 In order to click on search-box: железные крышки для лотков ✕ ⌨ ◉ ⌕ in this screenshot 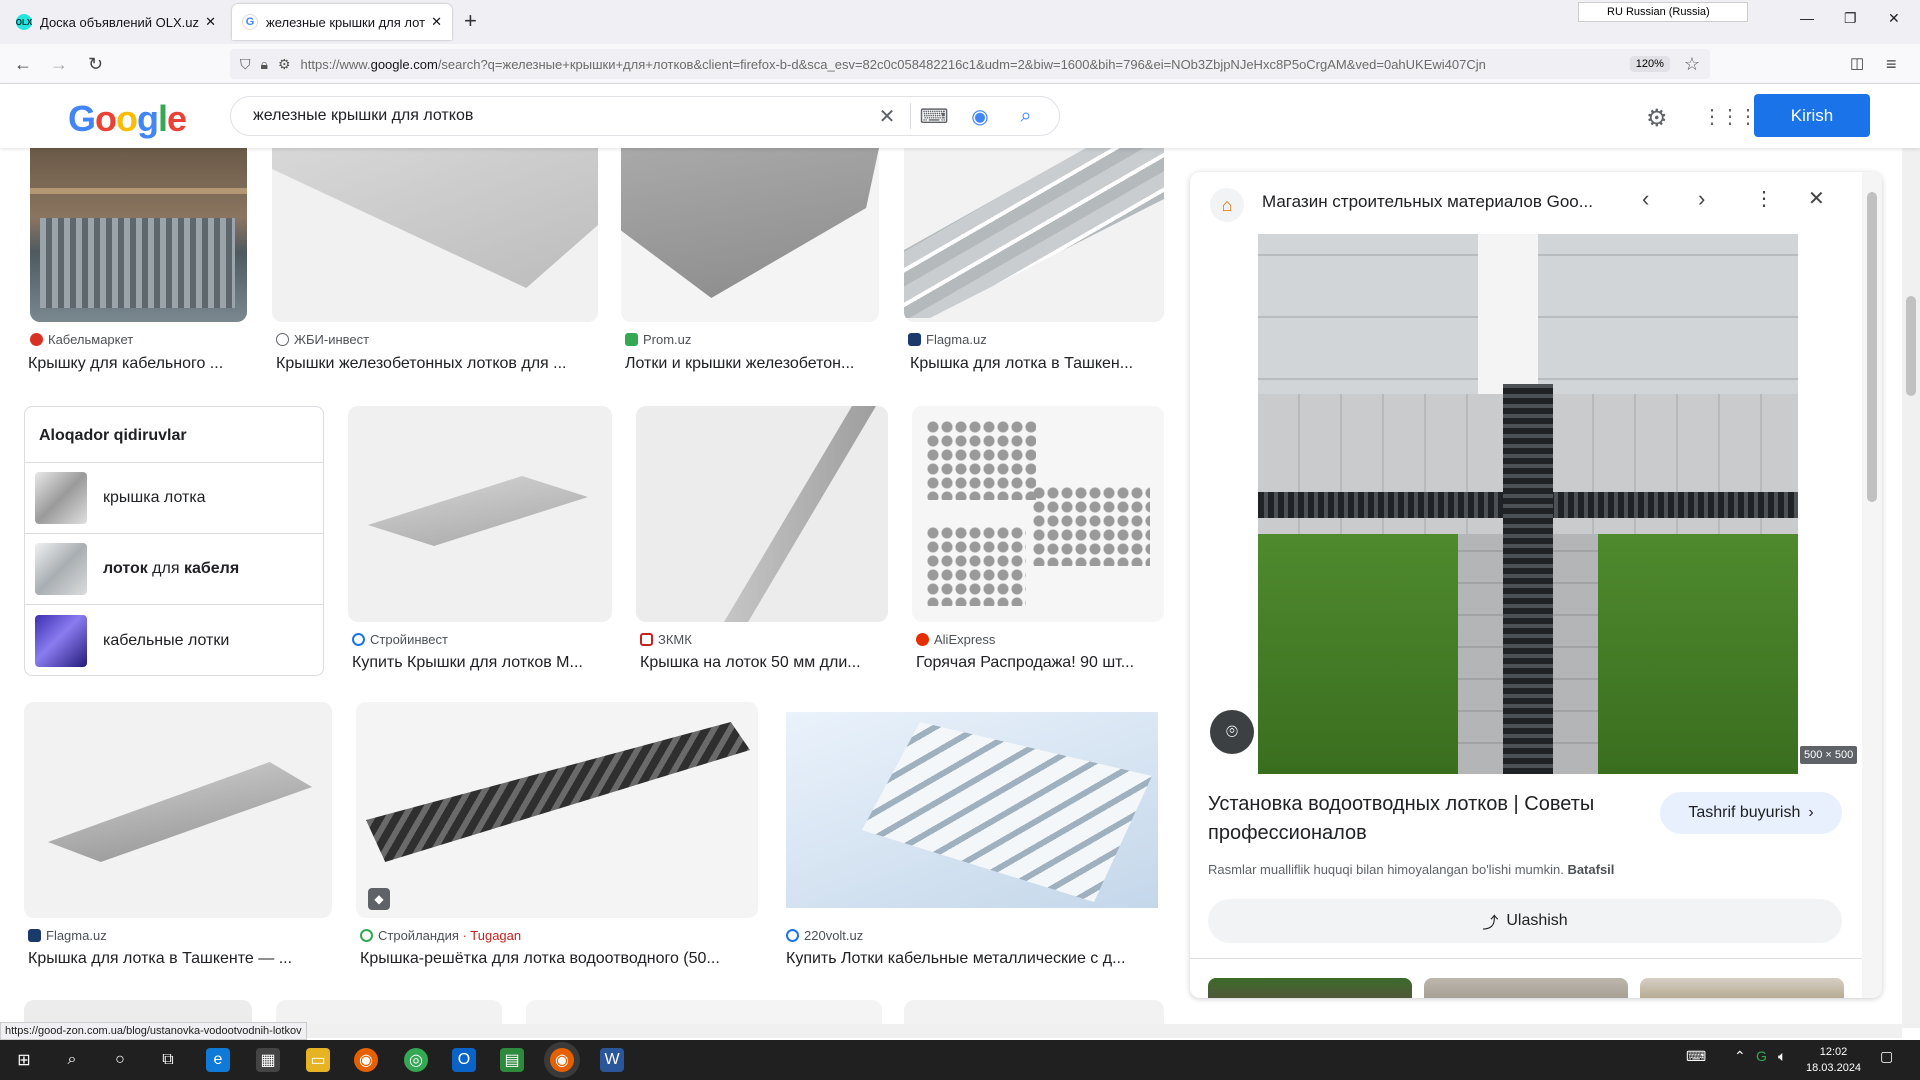, I will do `click(645, 116)`.